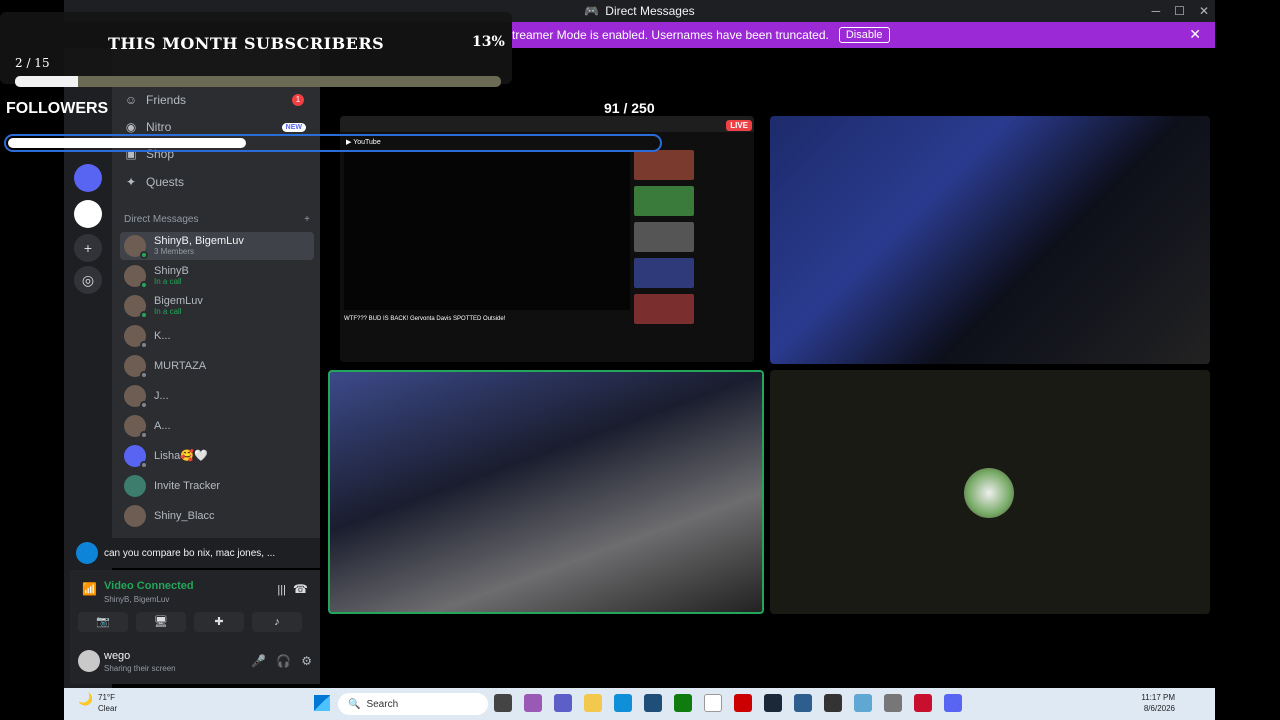 The image size is (1280, 720). Describe the element at coordinates (953, 703) in the screenshot. I see `discord-taskbar-icon` at that location.